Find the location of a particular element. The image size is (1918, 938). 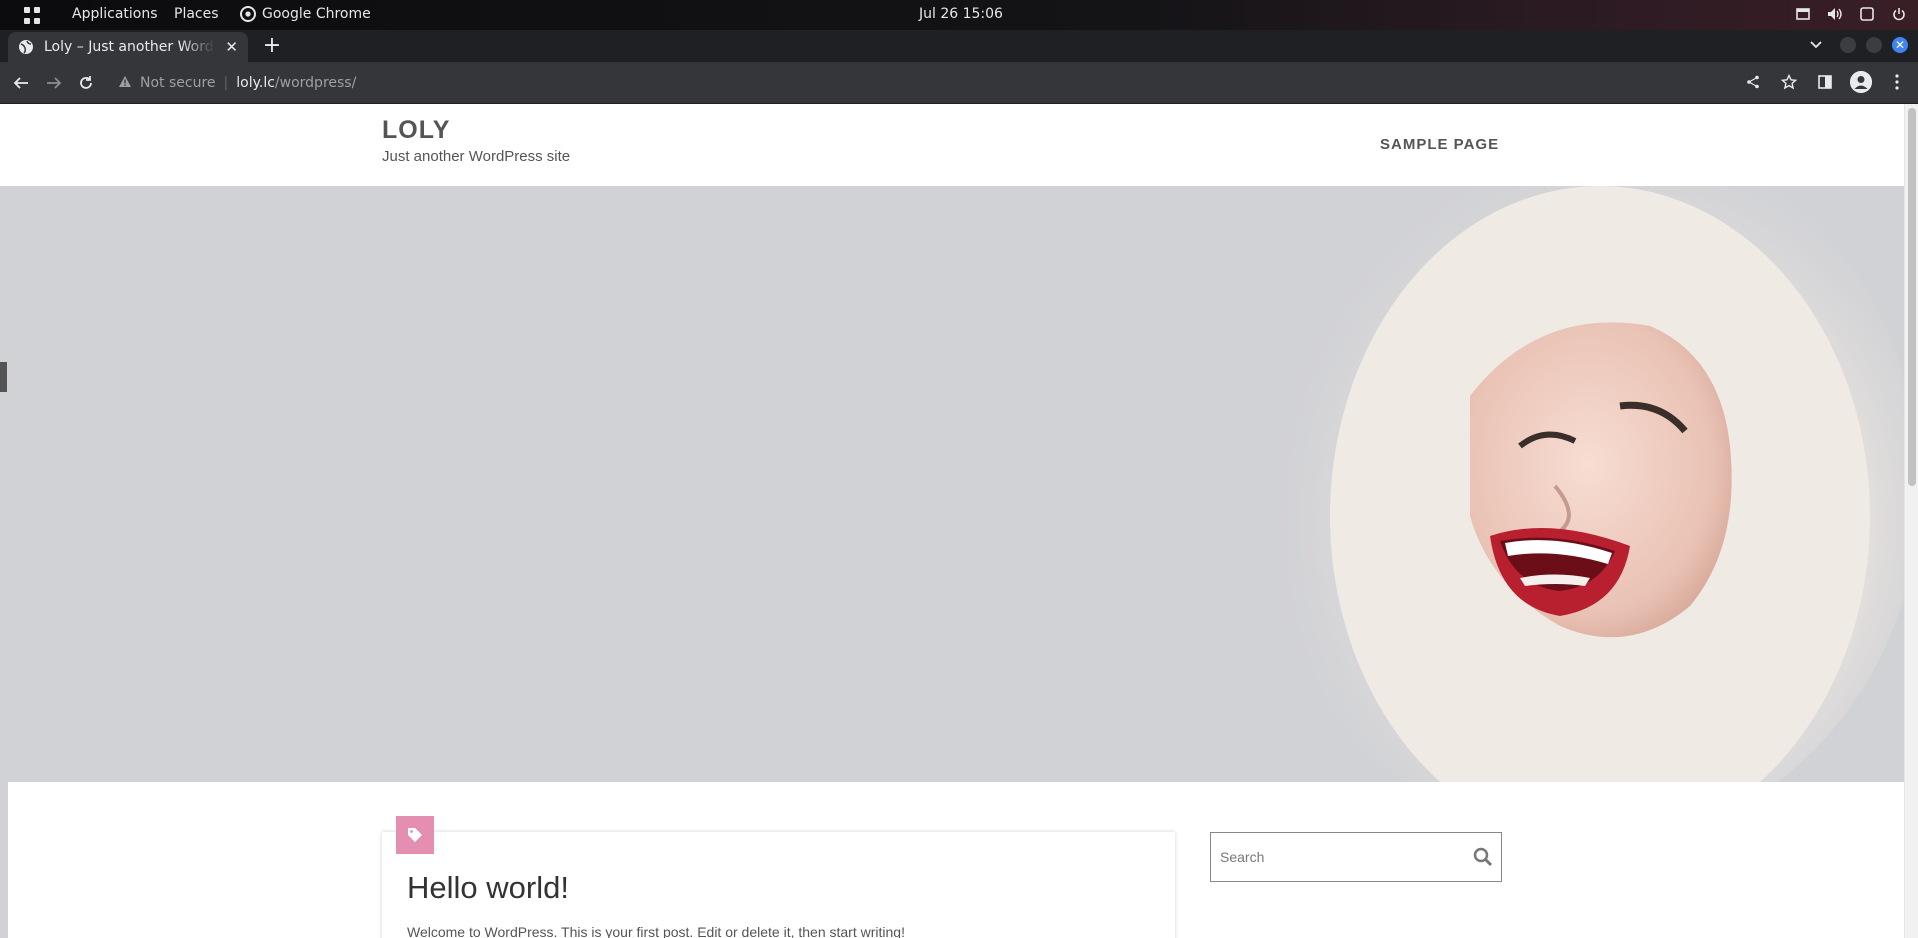

active-app-menu: Google Chrome is located at coordinates (305, 14).